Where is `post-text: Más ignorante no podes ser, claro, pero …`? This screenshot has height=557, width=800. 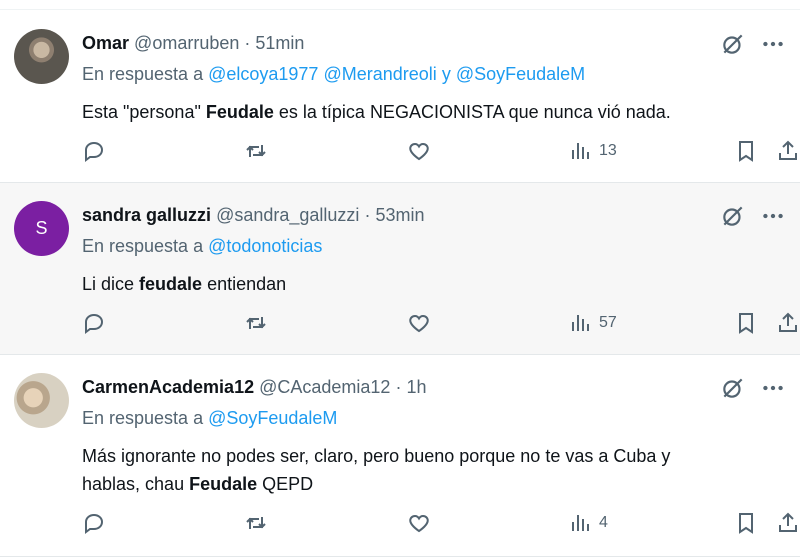 post-text: Más ignorante no podes ser, claro, pero … is located at coordinates (427, 470).